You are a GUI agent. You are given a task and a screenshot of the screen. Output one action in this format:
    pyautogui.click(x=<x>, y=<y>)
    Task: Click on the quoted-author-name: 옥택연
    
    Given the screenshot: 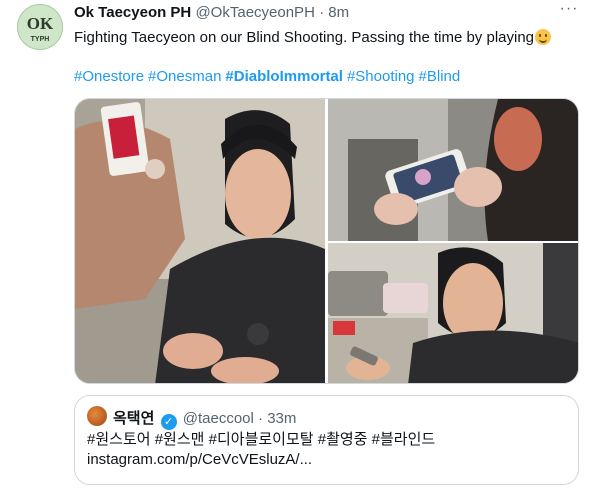 What is the action you would take?
    pyautogui.click(x=134, y=418)
    